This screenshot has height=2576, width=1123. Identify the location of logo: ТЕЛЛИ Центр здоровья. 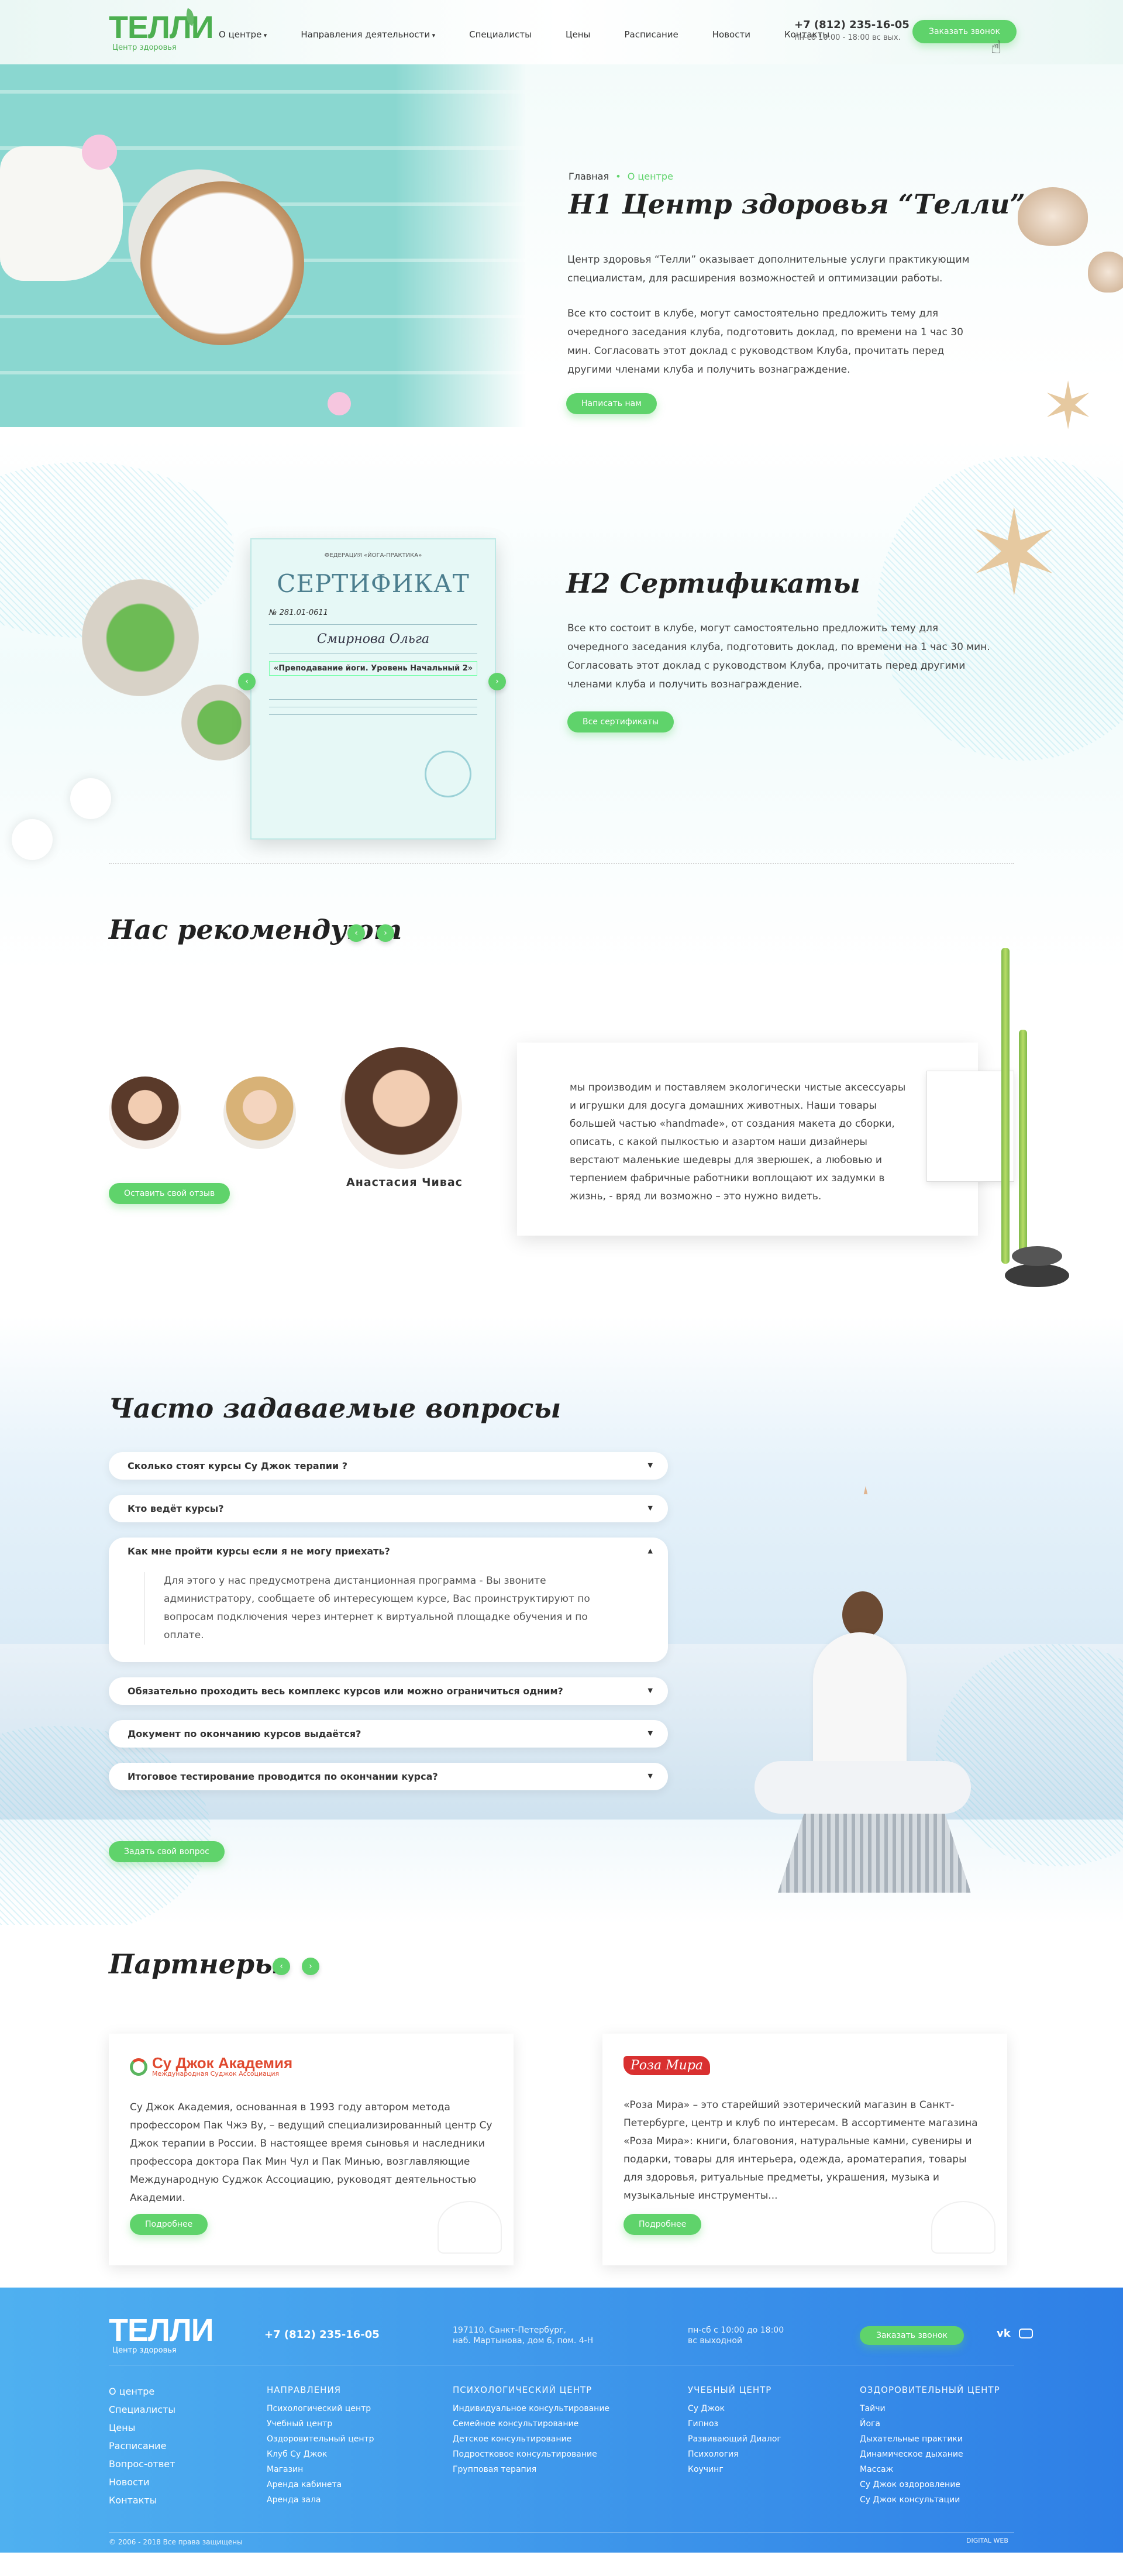
(161, 30).